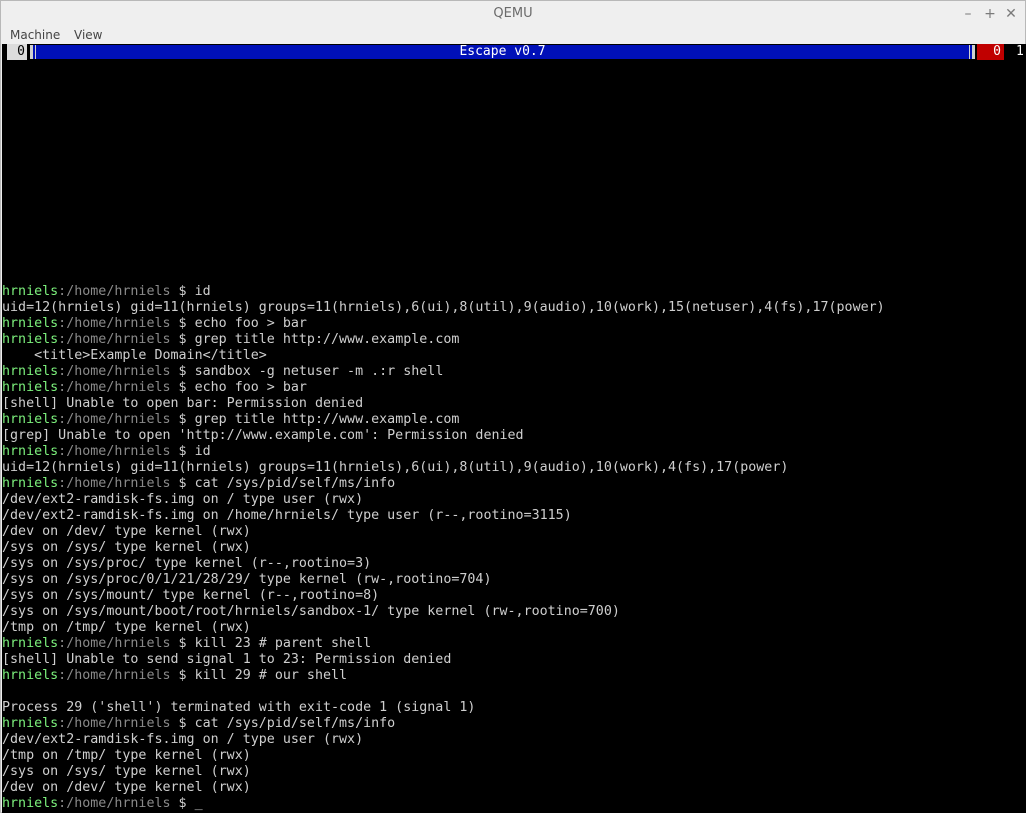 This screenshot has width=1026, height=813. What do you see at coordinates (134, 355) in the screenshot?
I see `terminal-output-line: <title>Example Domain</title>` at bounding box center [134, 355].